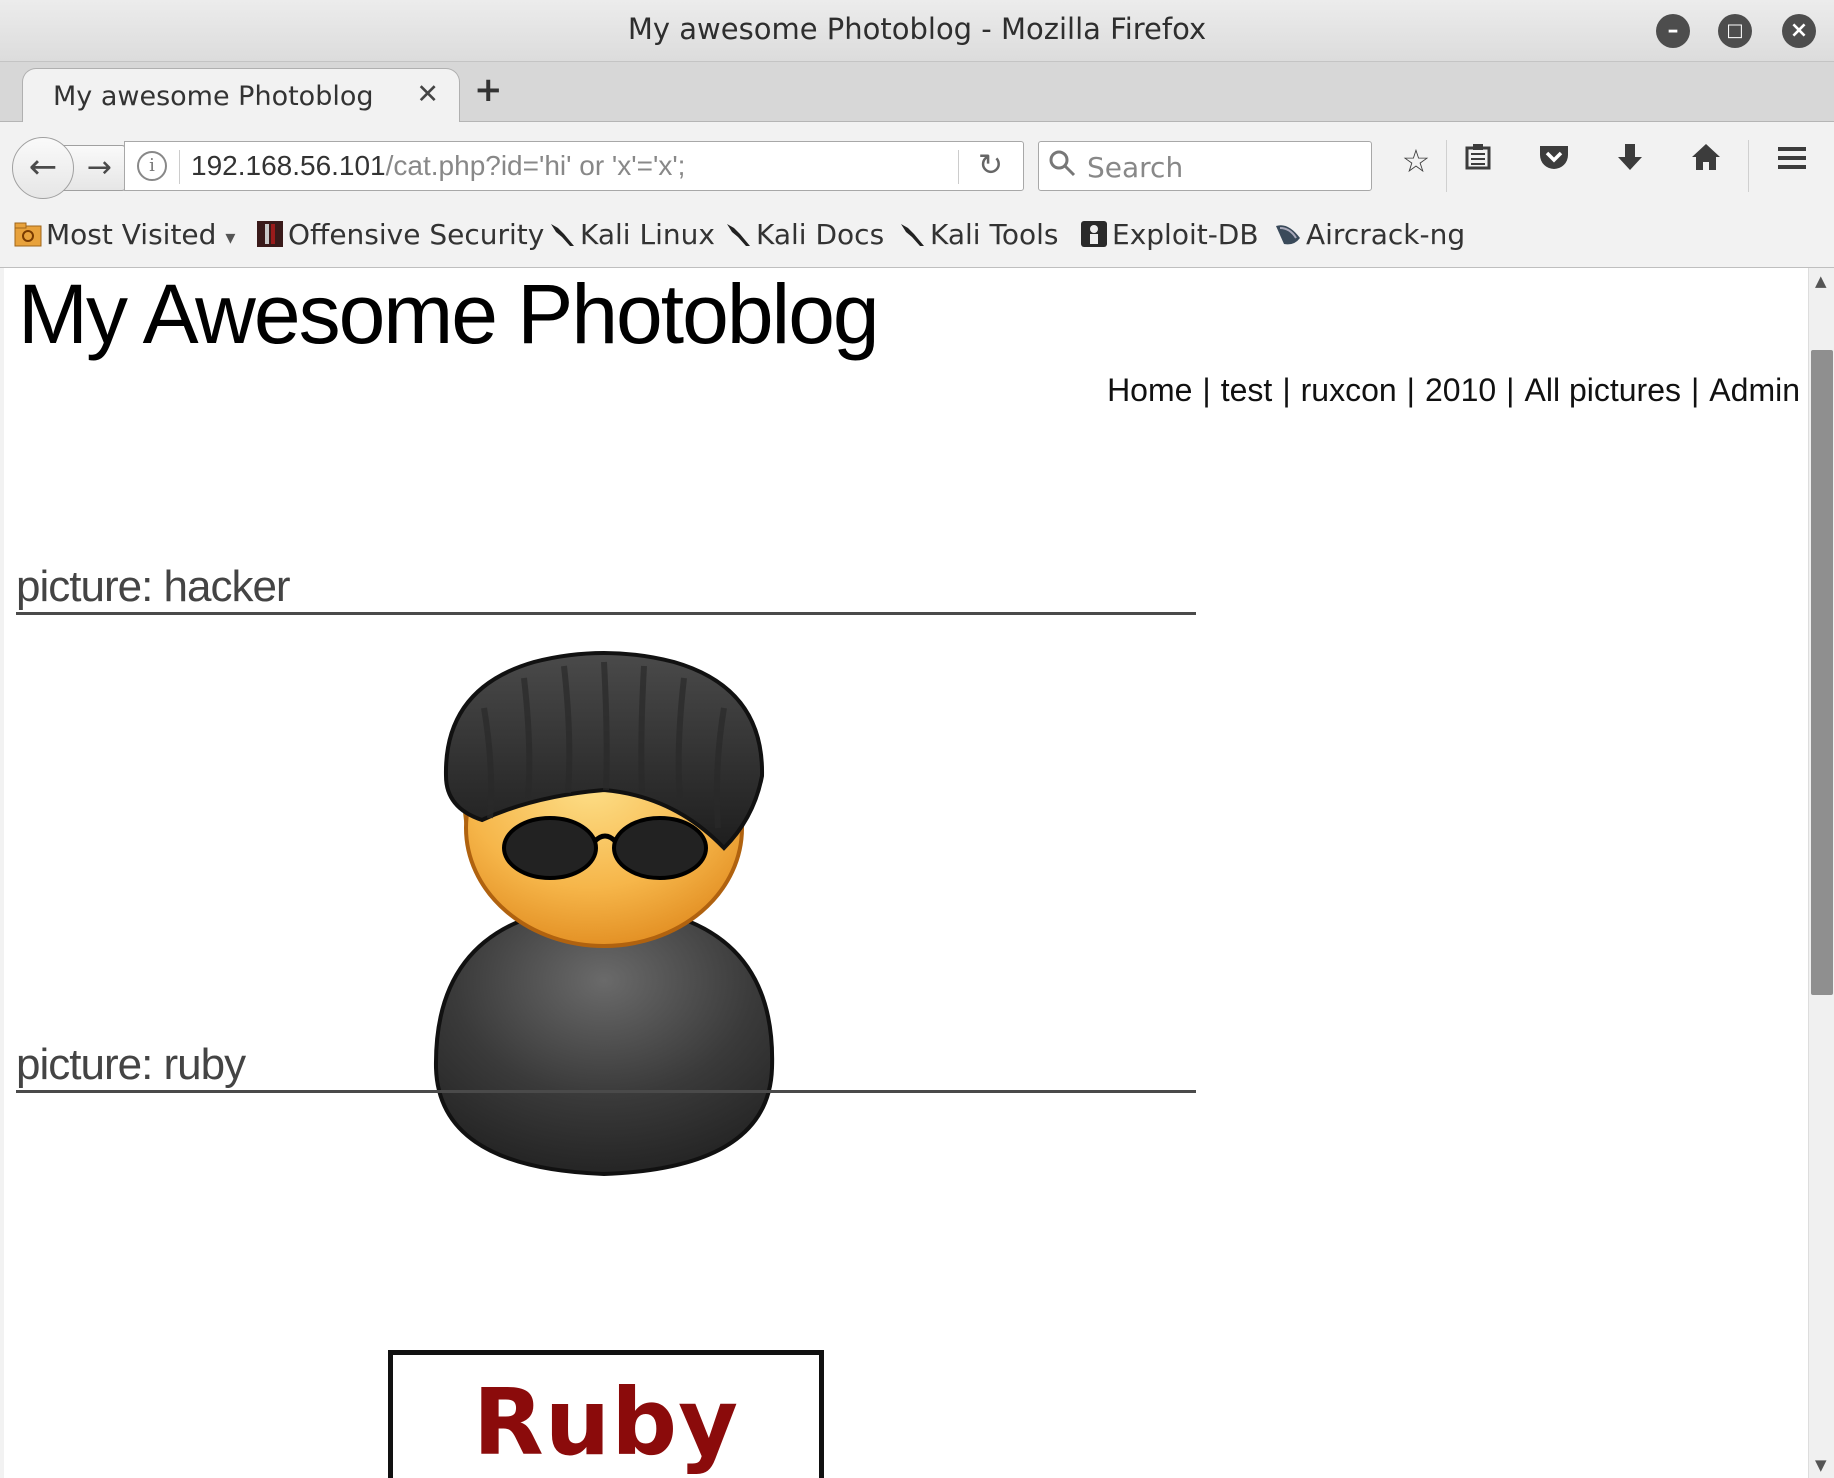 This screenshot has width=1834, height=1478. Describe the element at coordinates (131, 234) in the screenshot. I see `bookmark-label: Most Visited` at that location.